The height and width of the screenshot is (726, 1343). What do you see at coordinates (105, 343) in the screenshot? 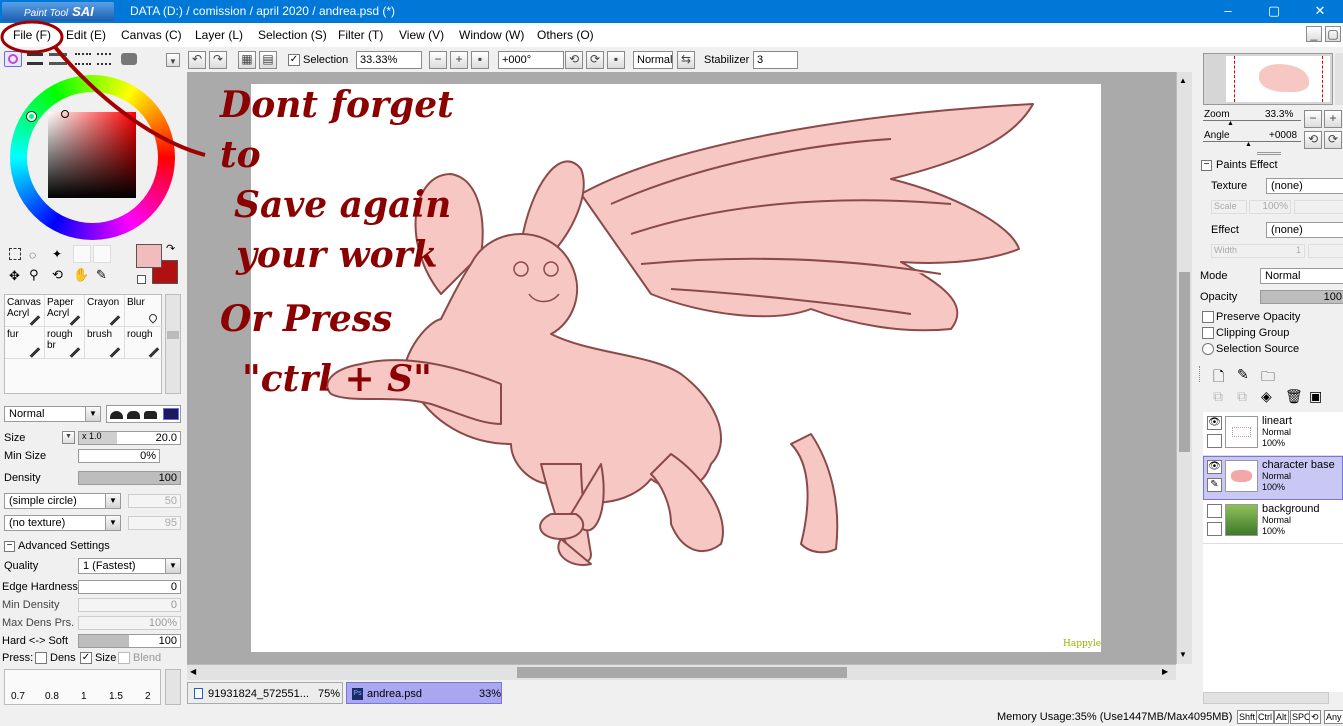
I see `brush-tool-item: brush` at bounding box center [105, 343].